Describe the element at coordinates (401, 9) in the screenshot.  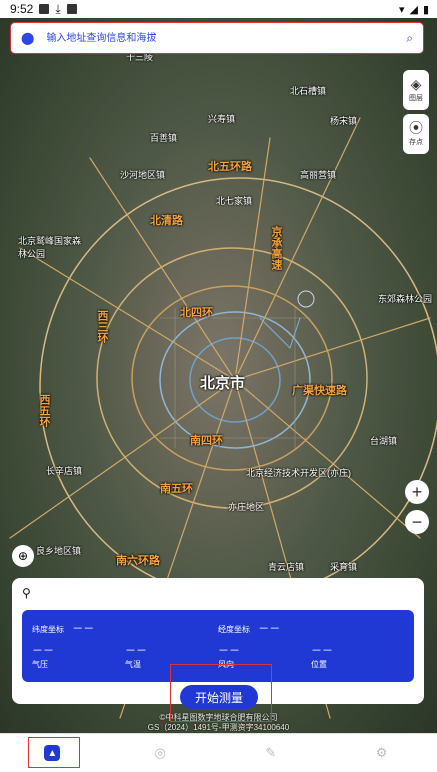
I see `wifi-icon: ▾` at that location.